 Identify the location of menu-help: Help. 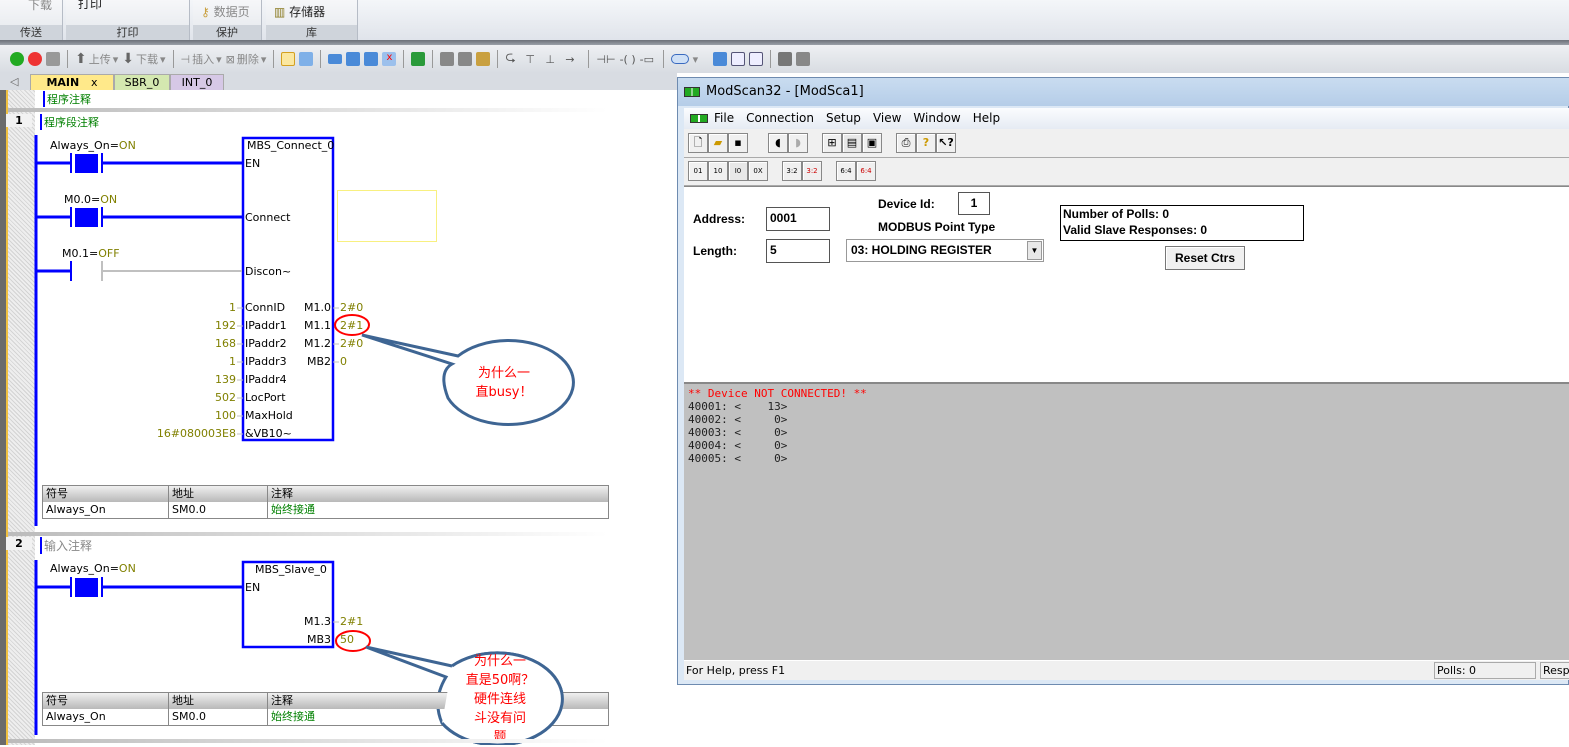
(986, 118).